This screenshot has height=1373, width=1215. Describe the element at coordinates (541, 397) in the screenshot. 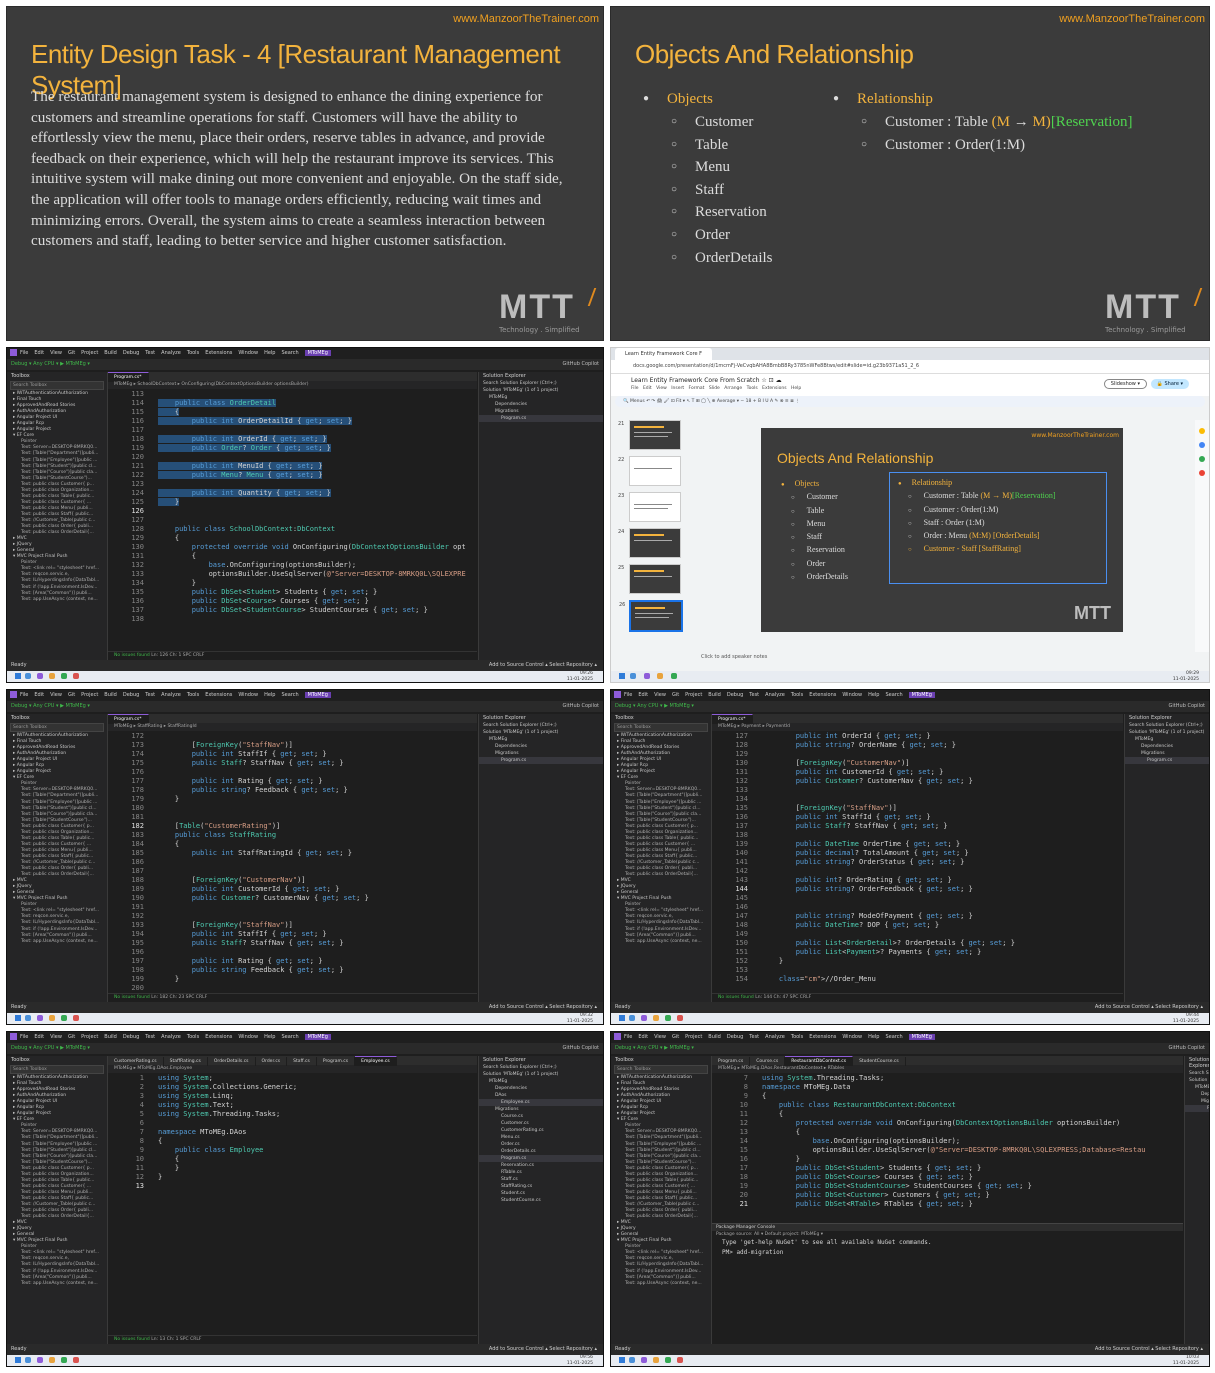

I see `solution-item: MToMEg` at that location.